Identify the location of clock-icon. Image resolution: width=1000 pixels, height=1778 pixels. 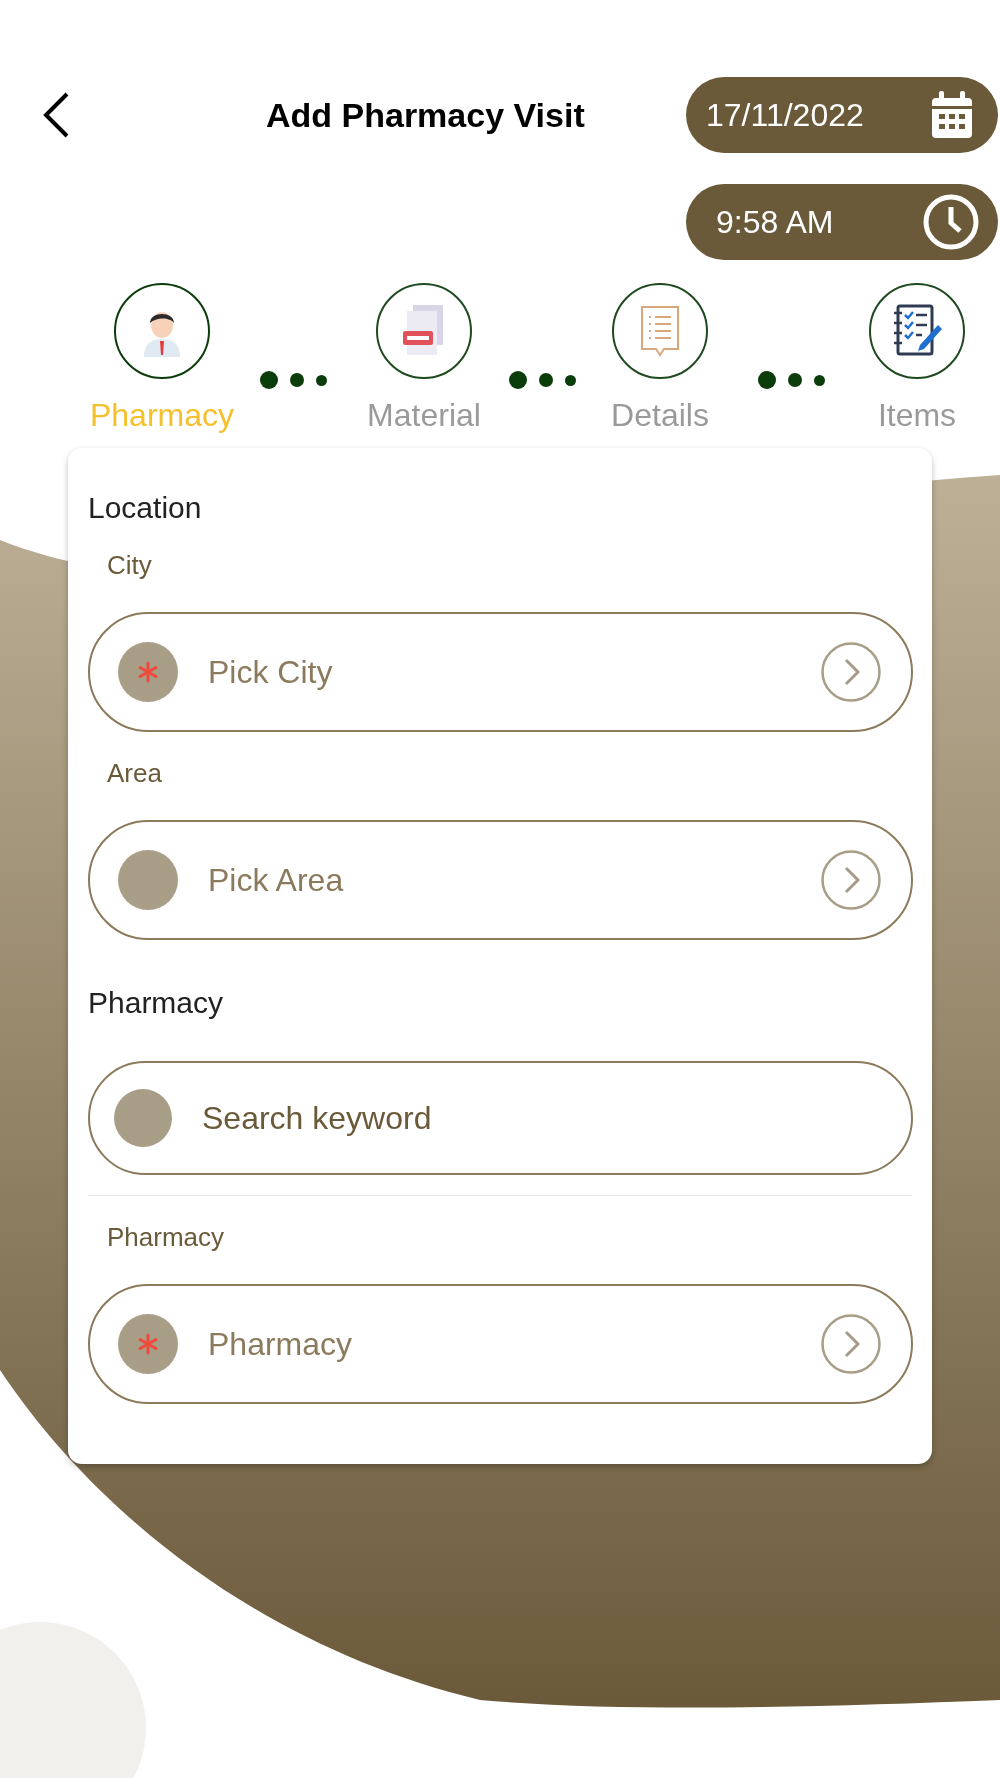
(951, 222).